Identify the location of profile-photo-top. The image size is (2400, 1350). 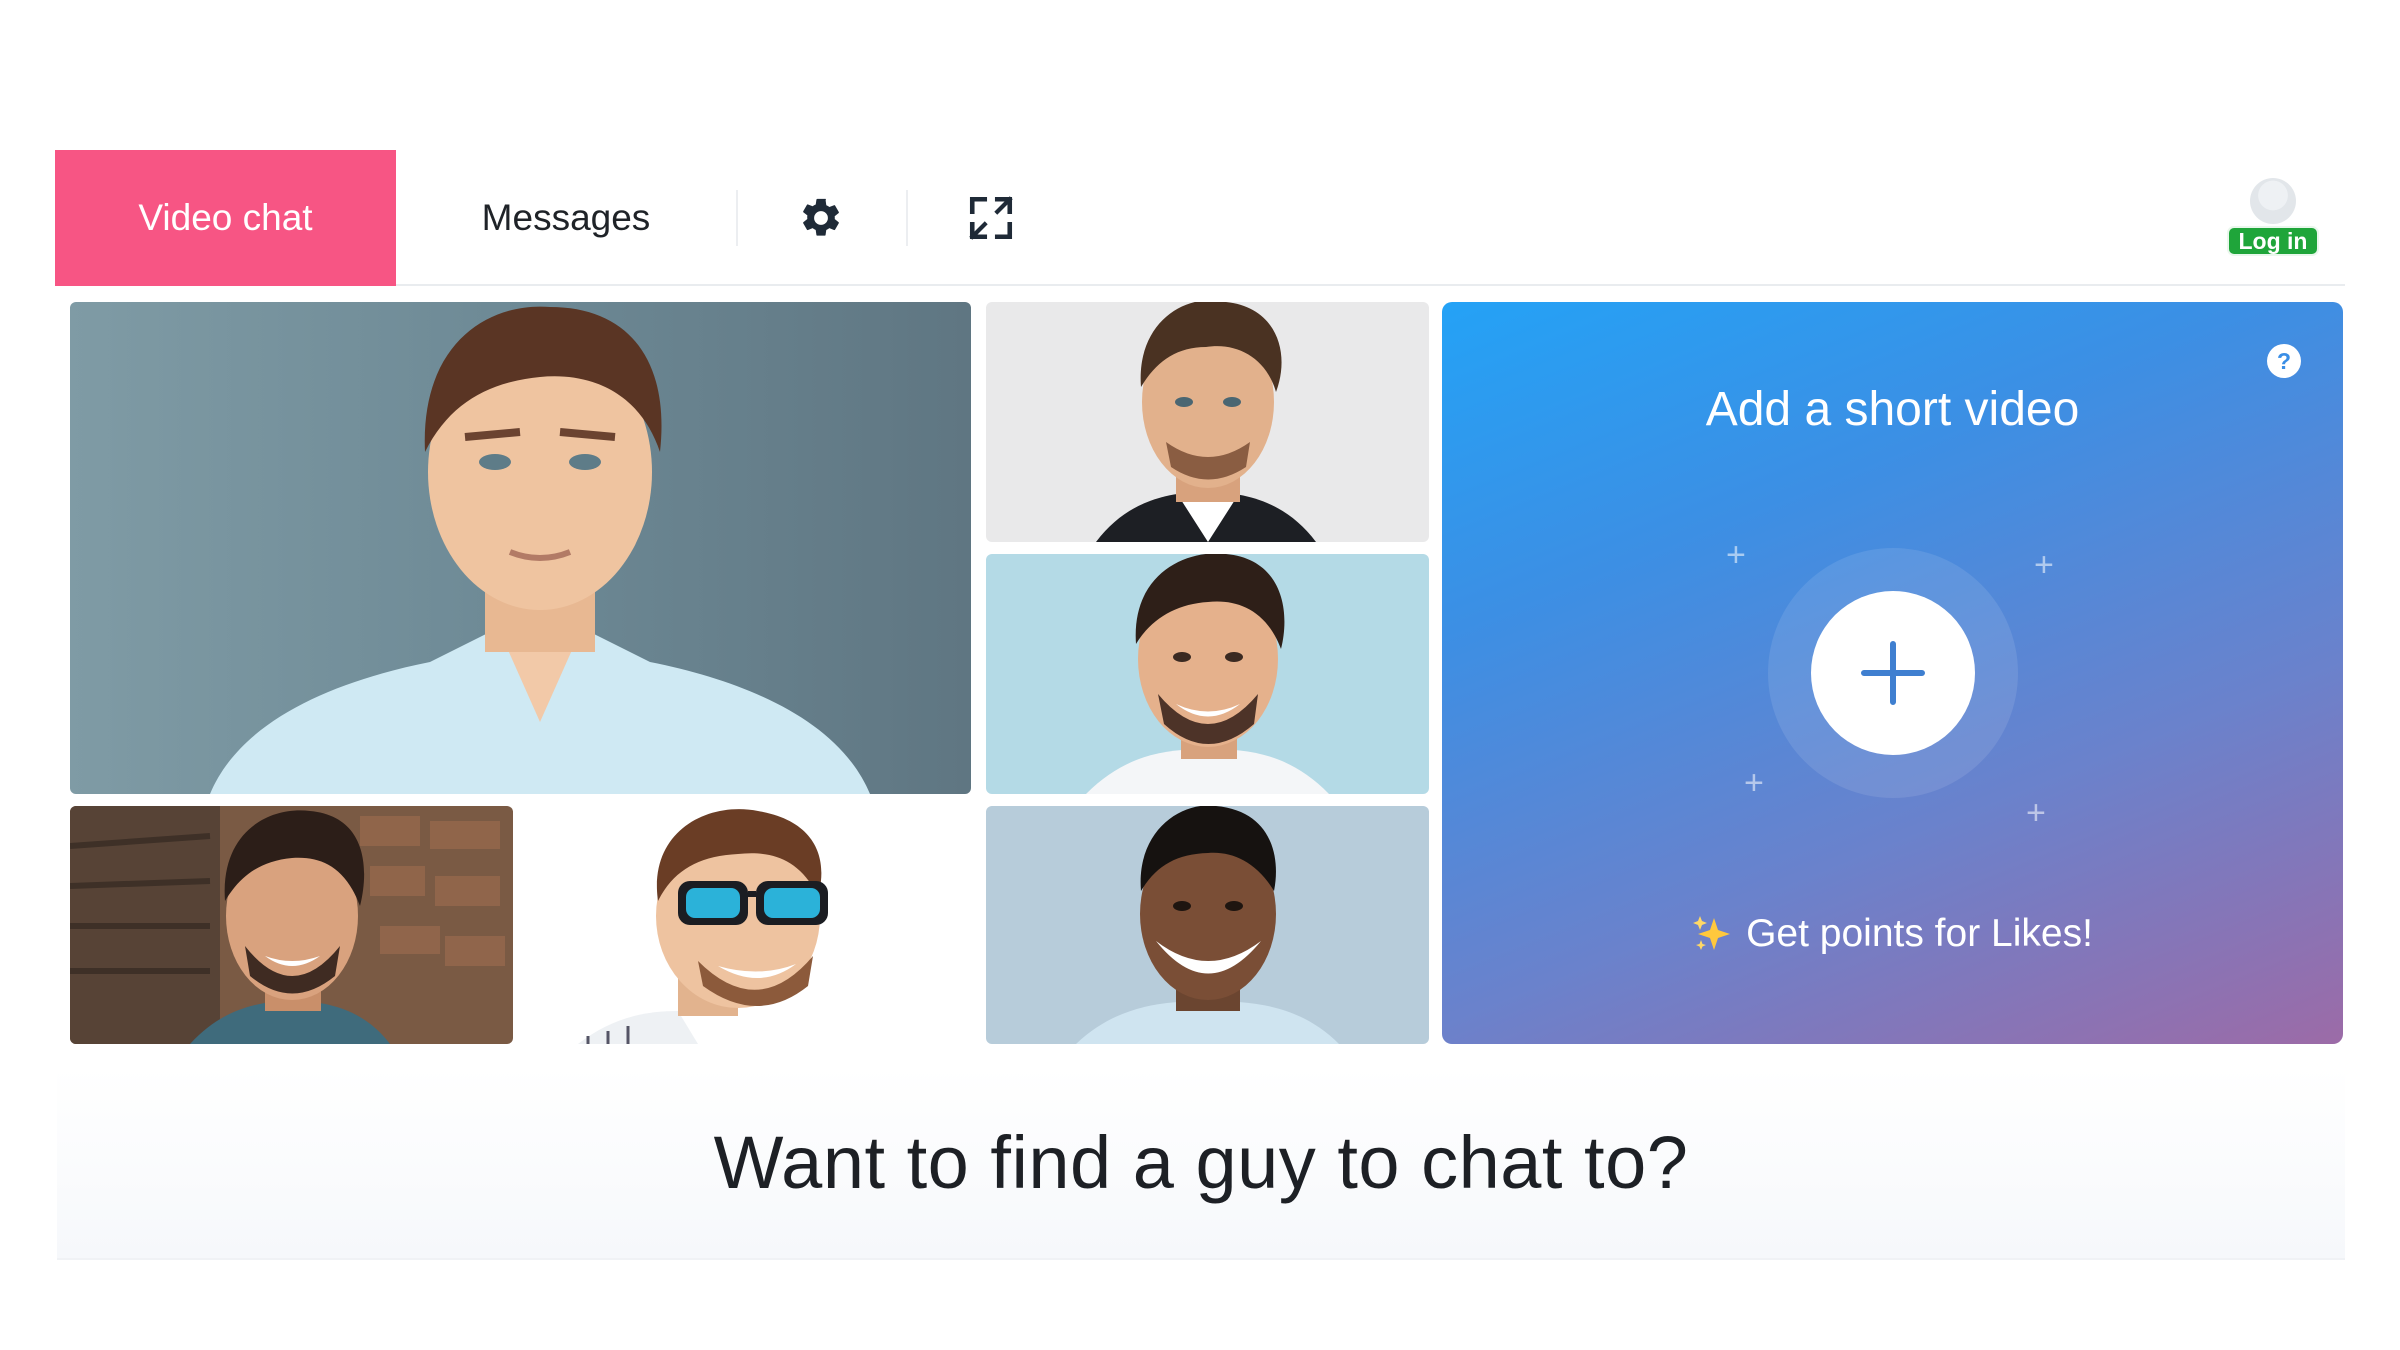
(1207, 422).